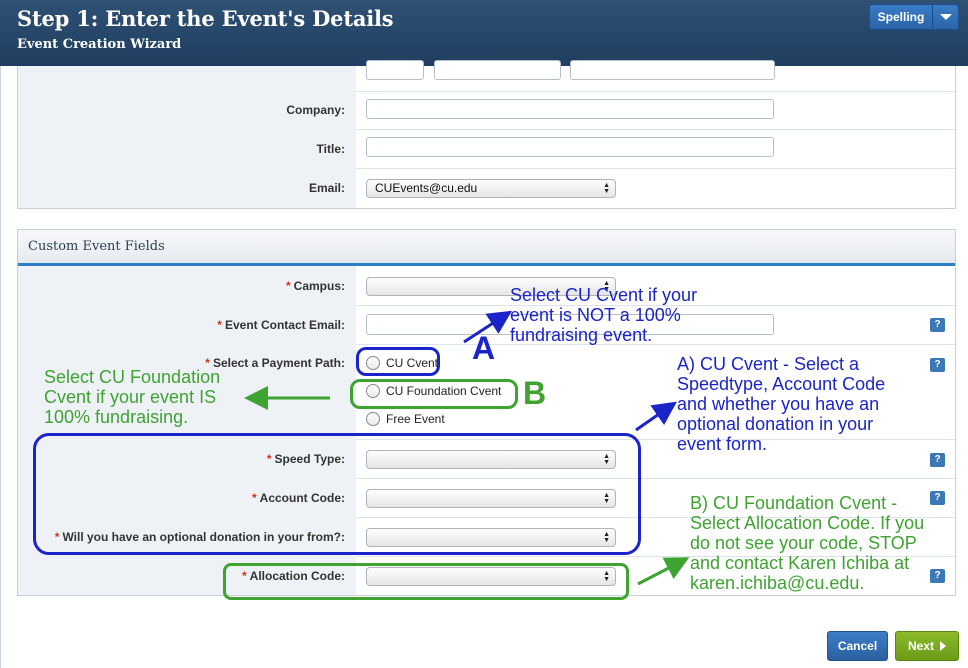 This screenshot has width=968, height=668. I want to click on arrow-to-a-note, so click(656, 416).